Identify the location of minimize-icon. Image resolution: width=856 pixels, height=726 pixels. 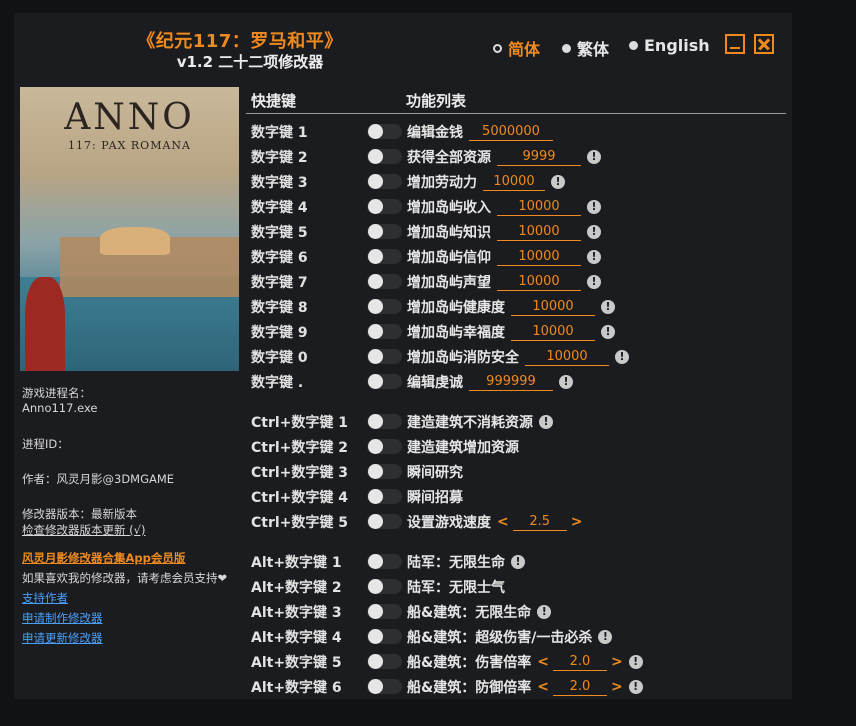
(735, 44).